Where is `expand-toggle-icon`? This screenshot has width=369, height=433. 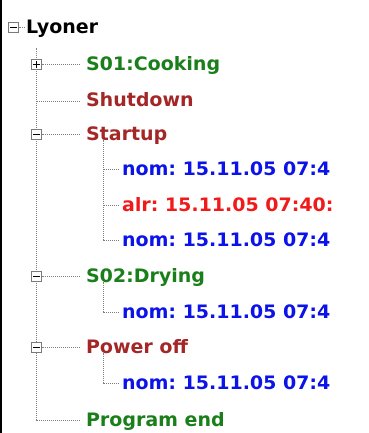 expand-toggle-icon is located at coordinates (36, 64).